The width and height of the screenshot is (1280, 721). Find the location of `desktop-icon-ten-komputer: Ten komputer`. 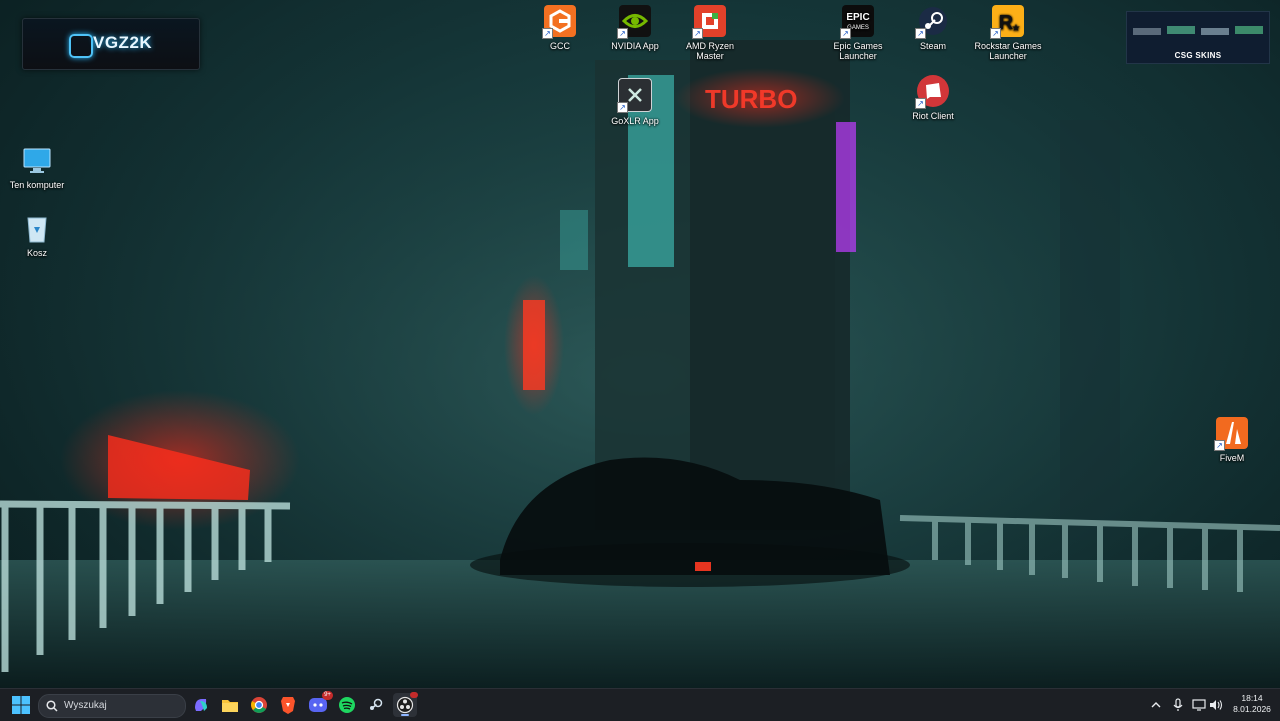

desktop-icon-ten-komputer: Ten komputer is located at coordinates (38, 167).